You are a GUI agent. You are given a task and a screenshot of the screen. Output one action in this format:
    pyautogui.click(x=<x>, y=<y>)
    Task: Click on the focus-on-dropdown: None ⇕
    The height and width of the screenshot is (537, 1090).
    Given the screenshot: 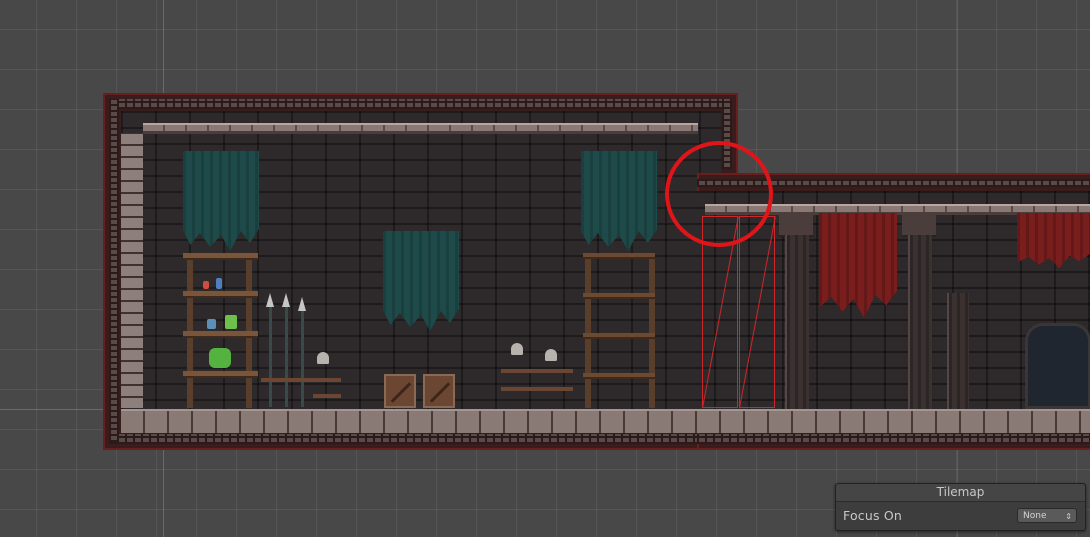 What is the action you would take?
    pyautogui.click(x=1047, y=515)
    